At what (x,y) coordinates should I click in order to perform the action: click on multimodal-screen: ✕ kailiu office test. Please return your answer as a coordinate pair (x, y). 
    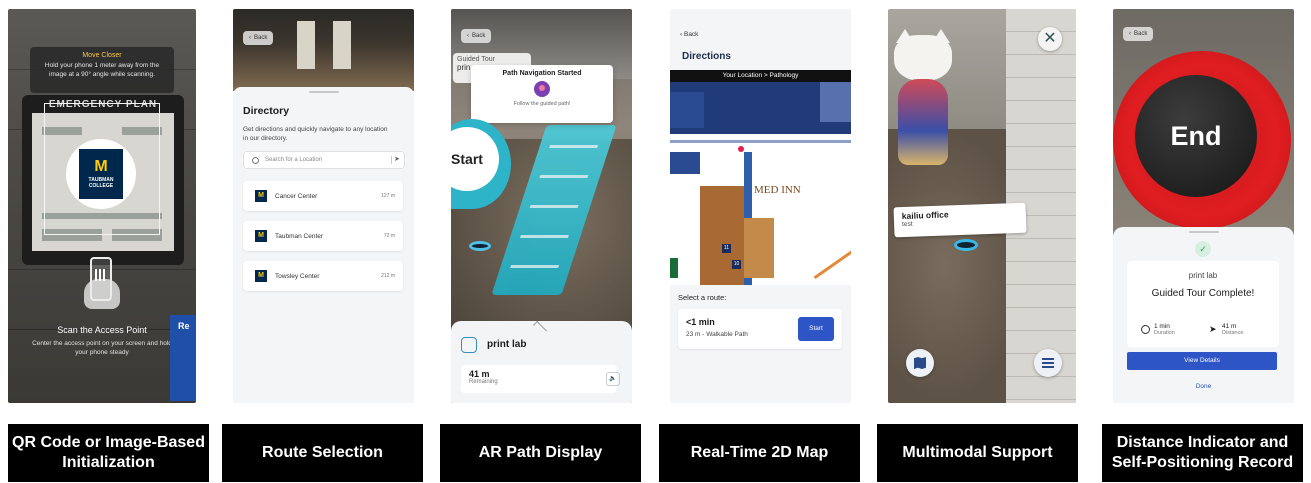
    Looking at the image, I should click on (982, 206).